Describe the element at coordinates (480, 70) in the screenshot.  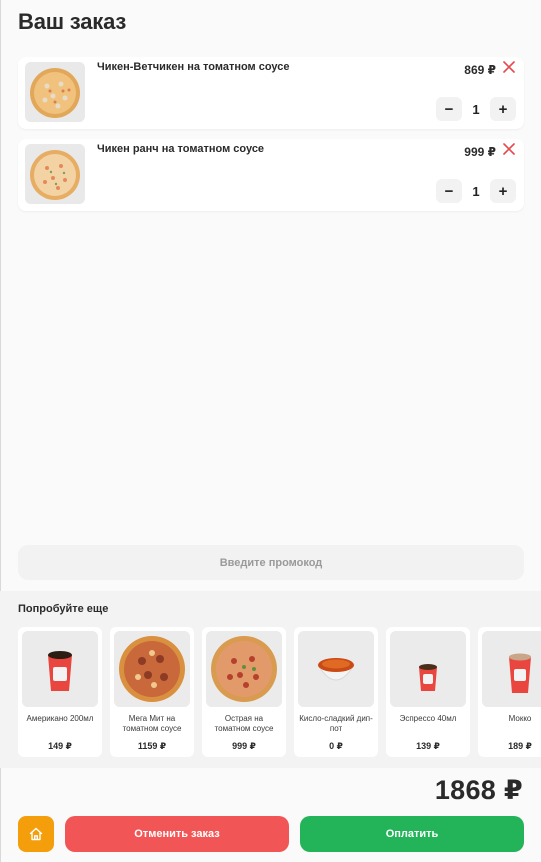
I see `item-price: 869 ₽` at that location.